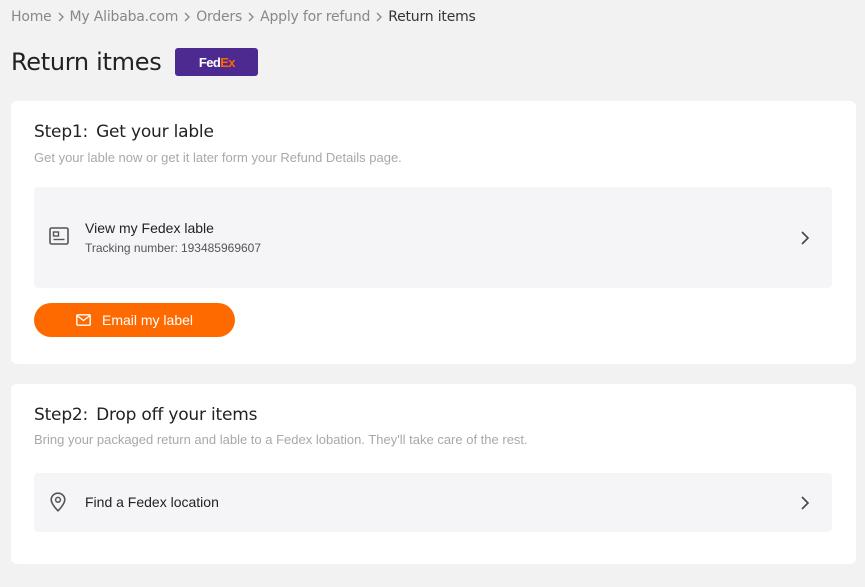 The height and width of the screenshot is (587, 865). I want to click on breadcrumb-home: Home, so click(31, 17).